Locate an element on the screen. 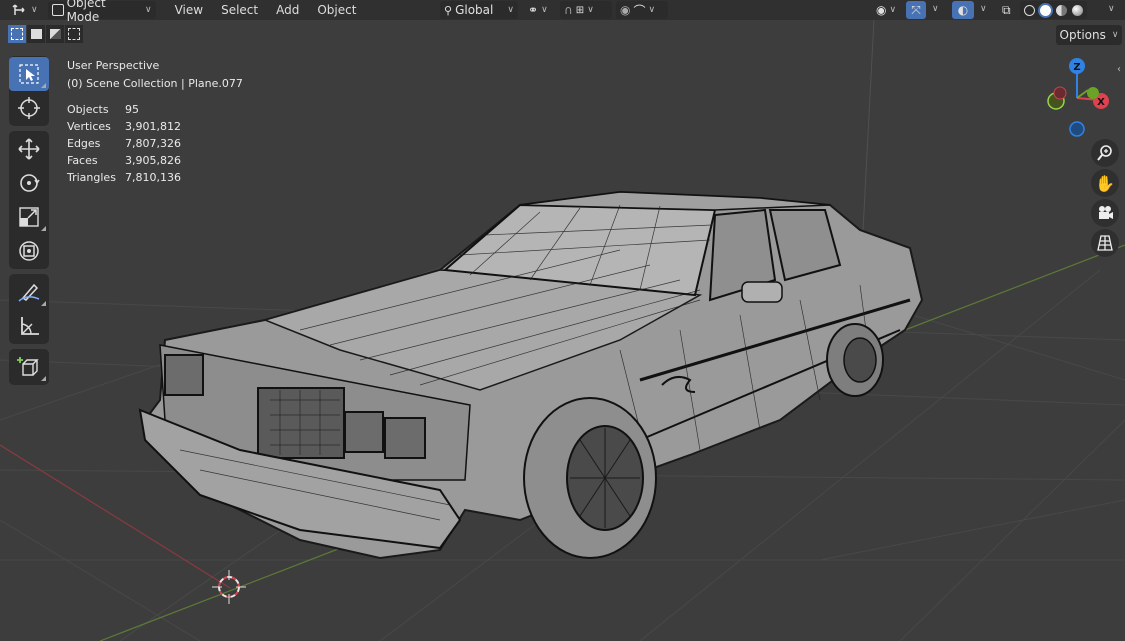  select-extend-button is located at coordinates (36, 34).